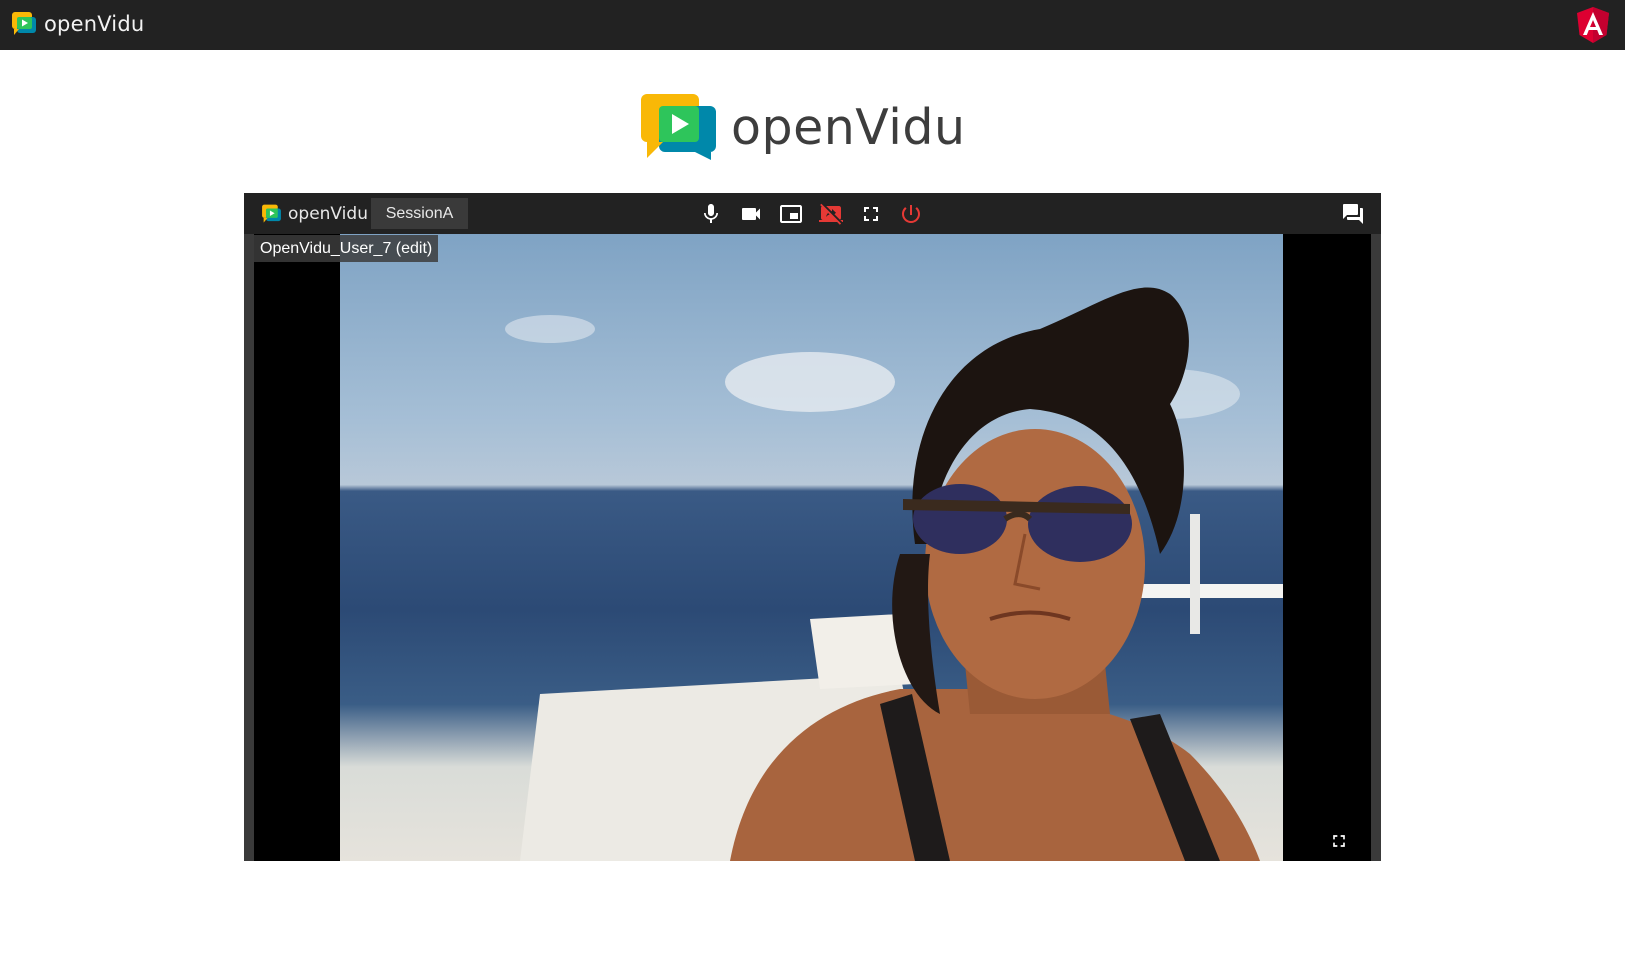 The width and height of the screenshot is (1625, 954). What do you see at coordinates (346, 248) in the screenshot?
I see `participant-nickname-label: OpenVidu_User_7 (edit)` at bounding box center [346, 248].